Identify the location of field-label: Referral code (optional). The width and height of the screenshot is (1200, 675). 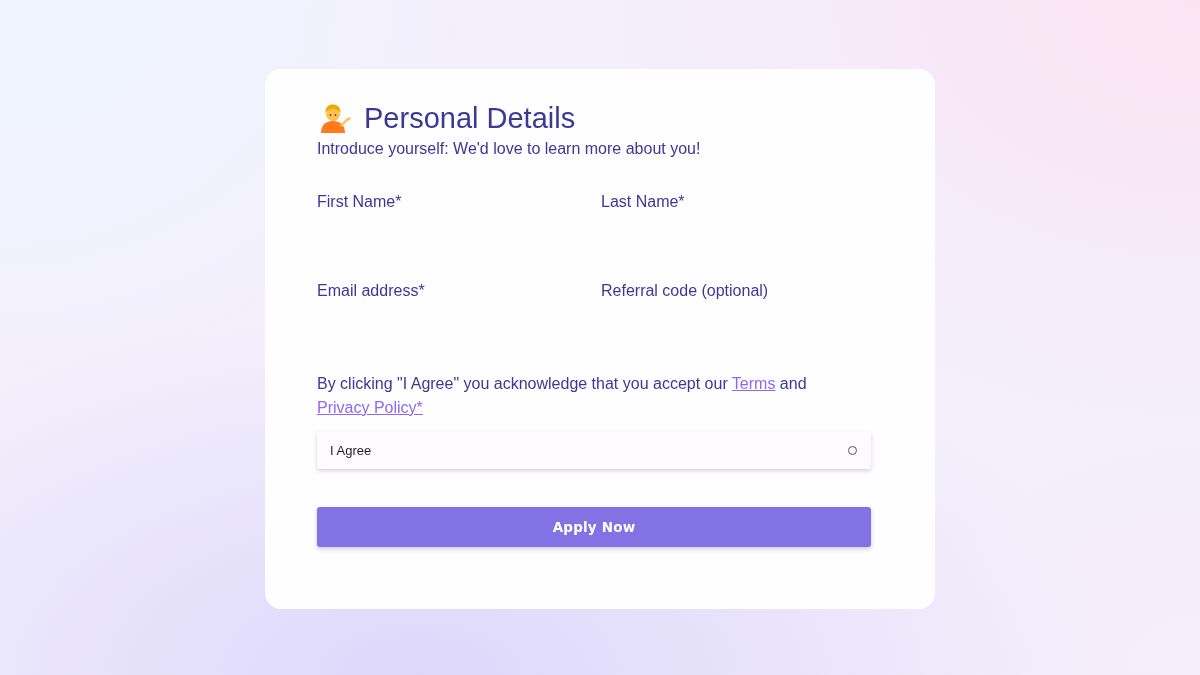
(685, 291).